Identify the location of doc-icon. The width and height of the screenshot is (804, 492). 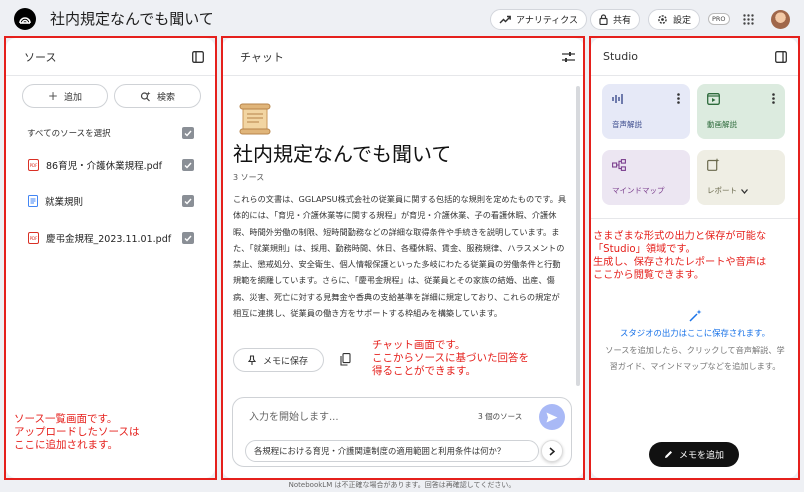
(33, 201).